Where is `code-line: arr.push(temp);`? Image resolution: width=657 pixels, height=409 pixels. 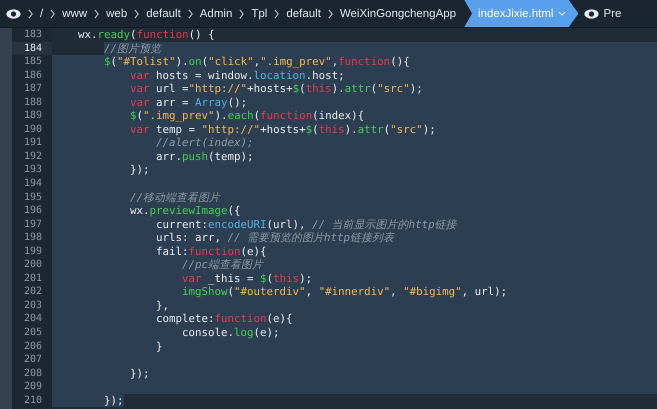 code-line: arr.push(temp); is located at coordinates (205, 157).